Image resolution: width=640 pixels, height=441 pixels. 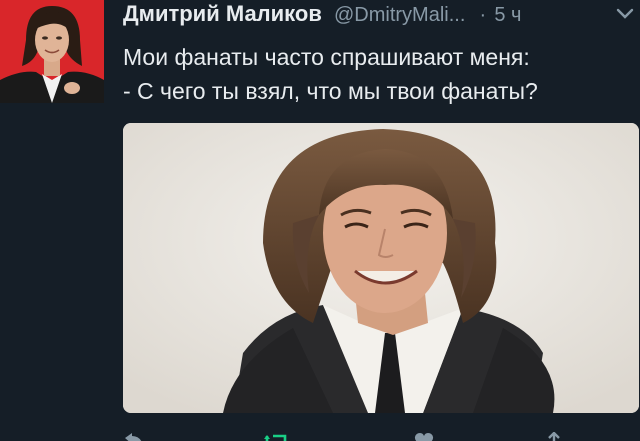 I want to click on retweet-button, so click(x=276, y=436).